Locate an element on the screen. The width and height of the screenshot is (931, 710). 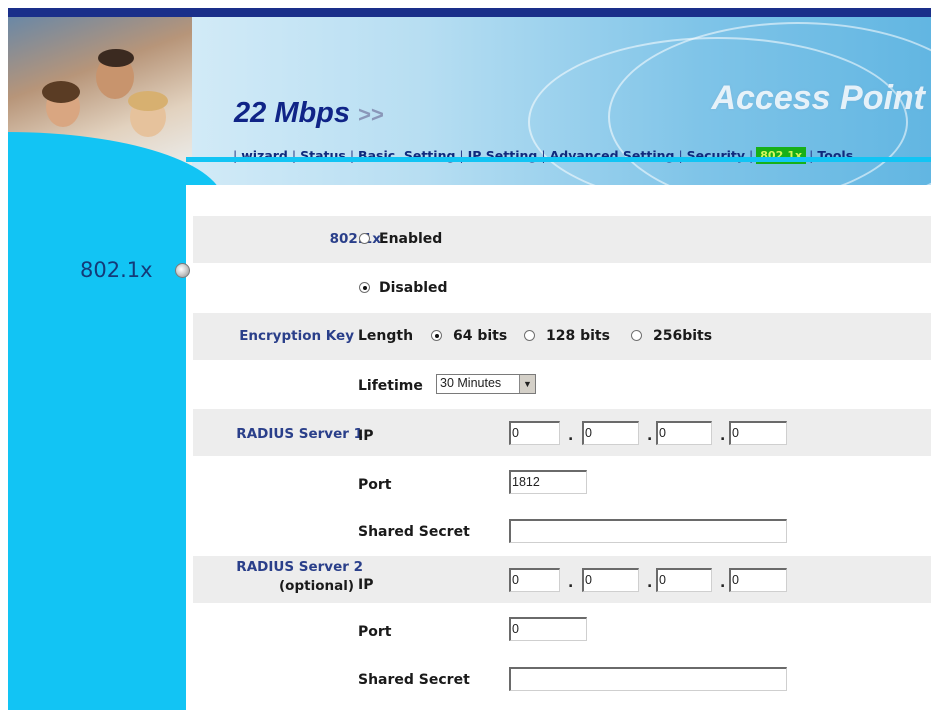
radius2-ip-octet-2: 0 is located at coordinates (610, 580).